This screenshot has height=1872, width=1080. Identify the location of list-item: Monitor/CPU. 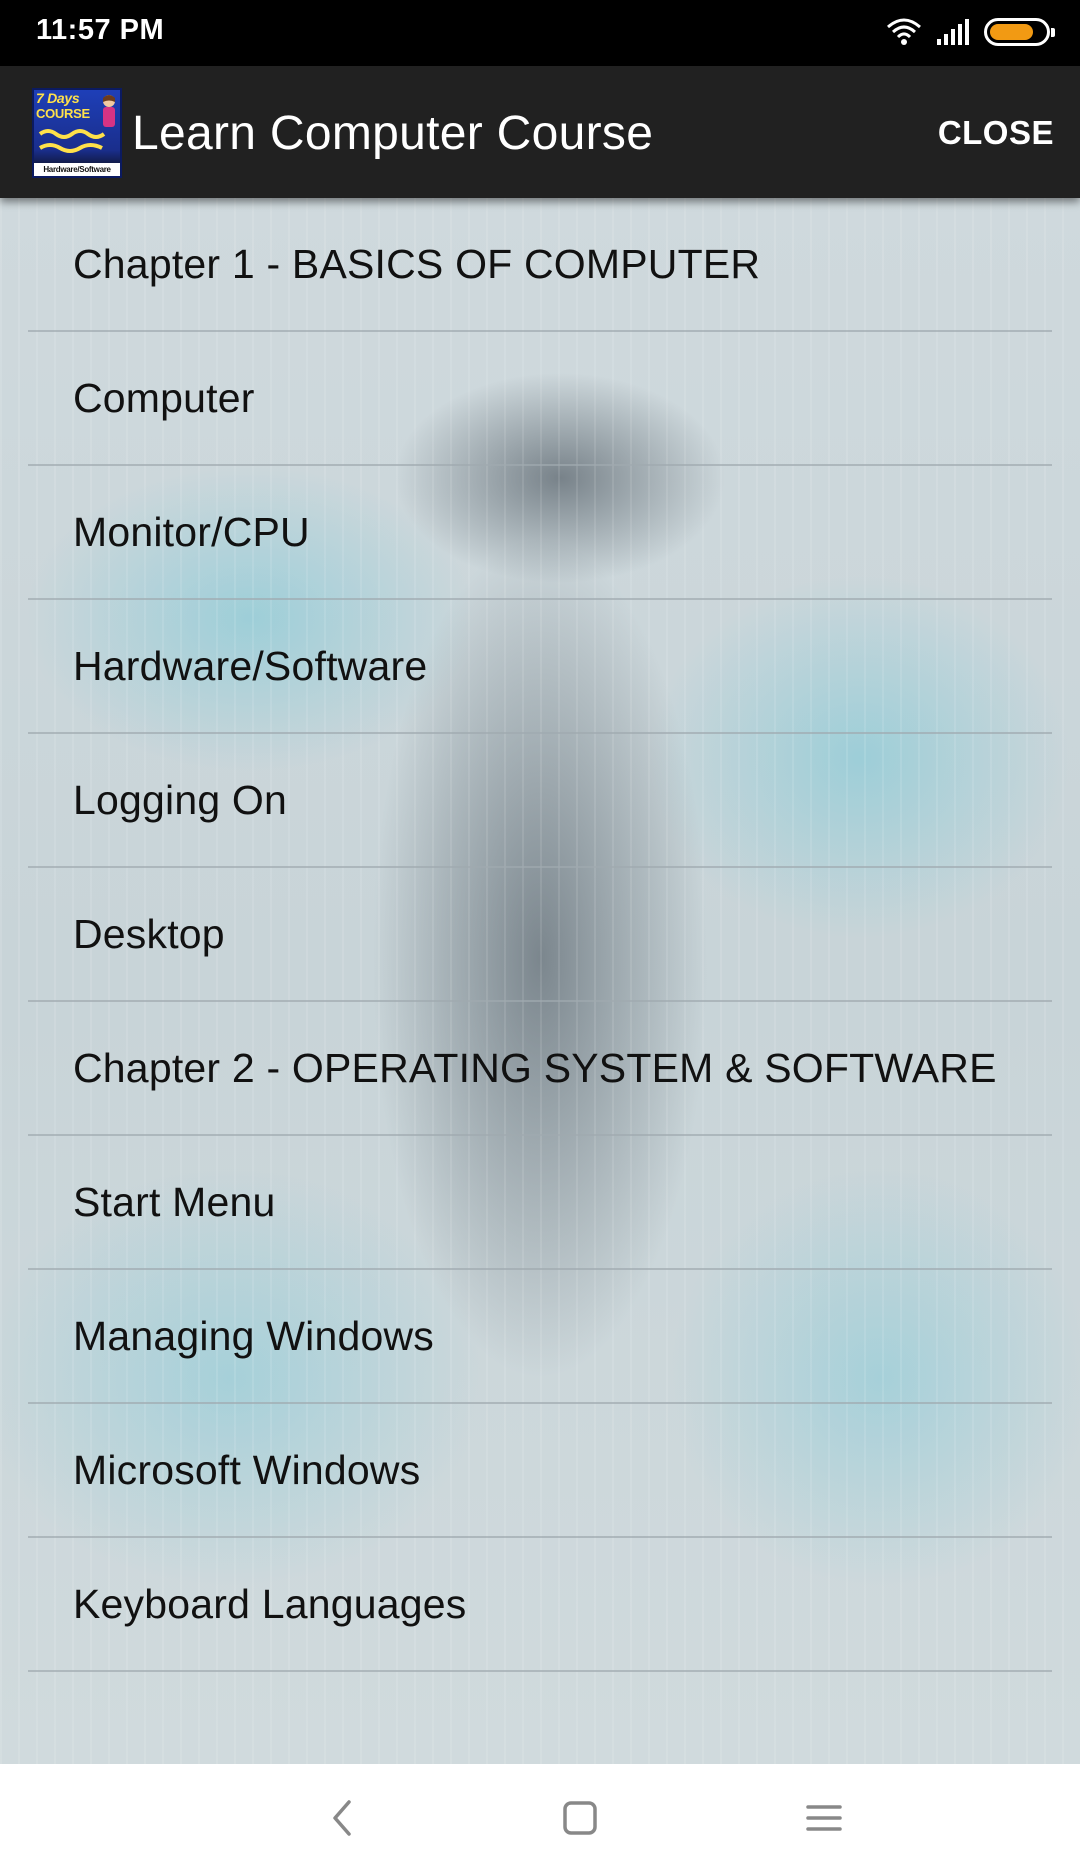
(540, 533).